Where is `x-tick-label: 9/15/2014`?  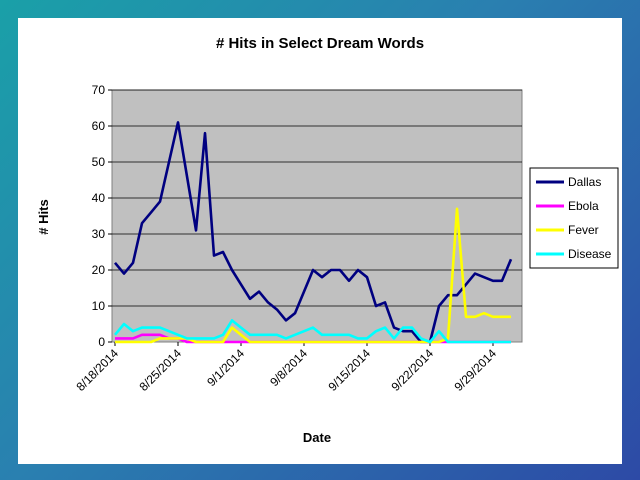
x-tick-label: 9/15/2014 is located at coordinates (349, 370).